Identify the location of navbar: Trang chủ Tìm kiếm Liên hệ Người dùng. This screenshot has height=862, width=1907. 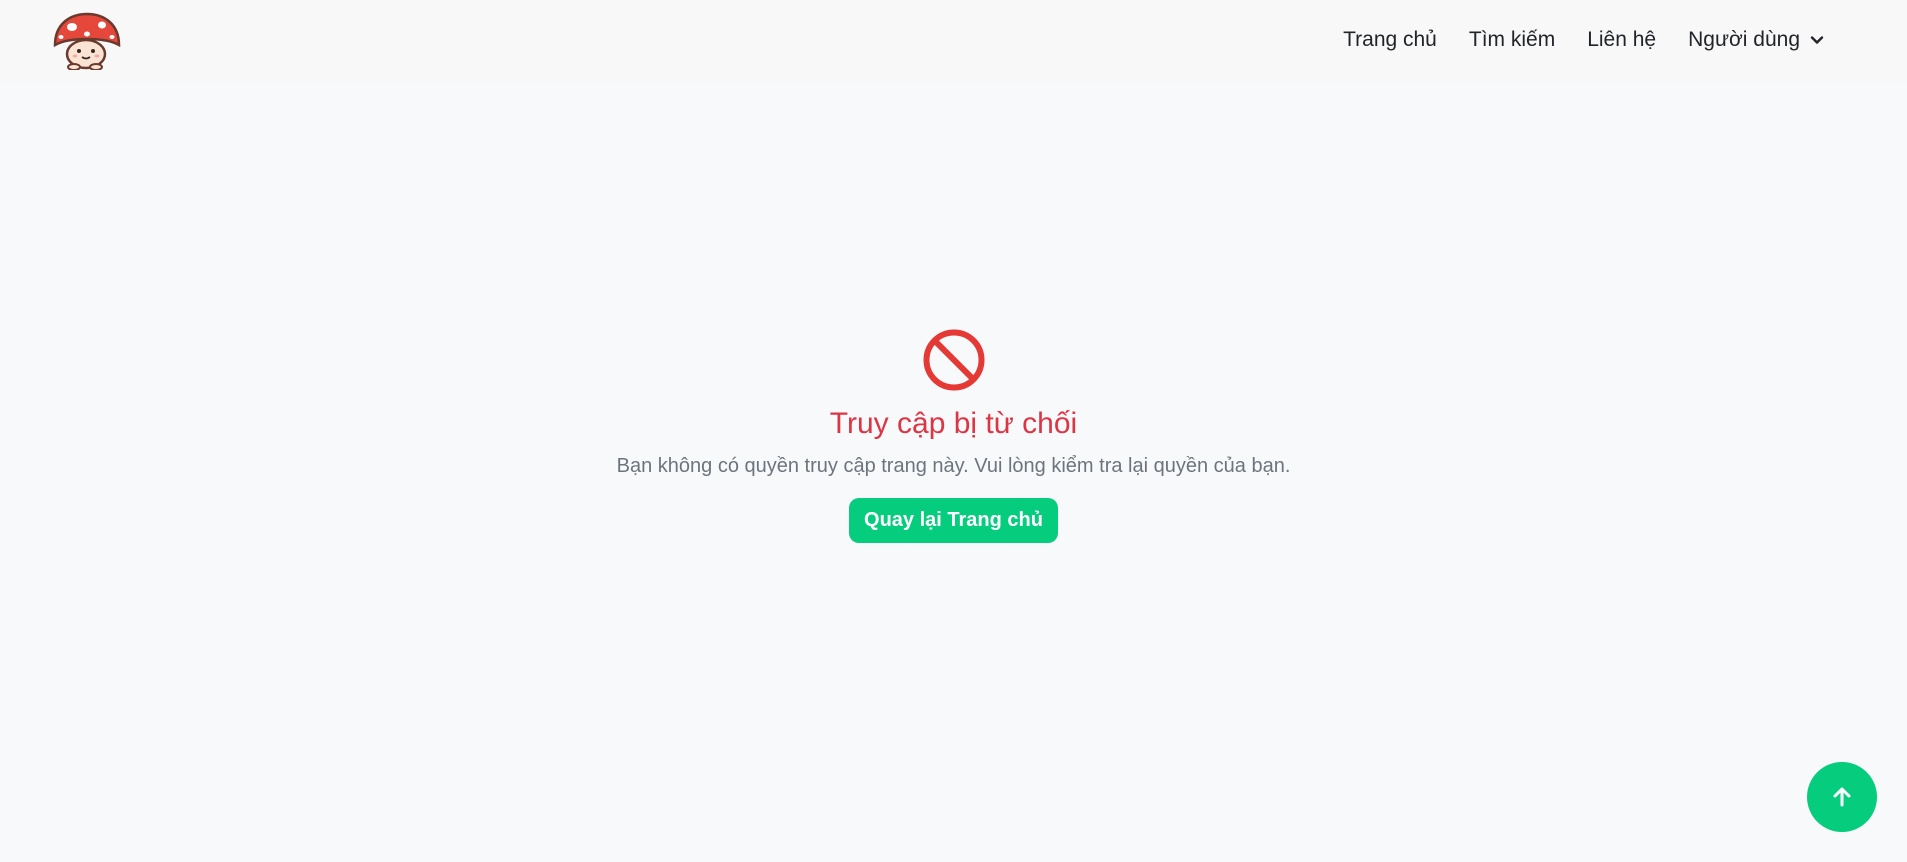
(953, 41).